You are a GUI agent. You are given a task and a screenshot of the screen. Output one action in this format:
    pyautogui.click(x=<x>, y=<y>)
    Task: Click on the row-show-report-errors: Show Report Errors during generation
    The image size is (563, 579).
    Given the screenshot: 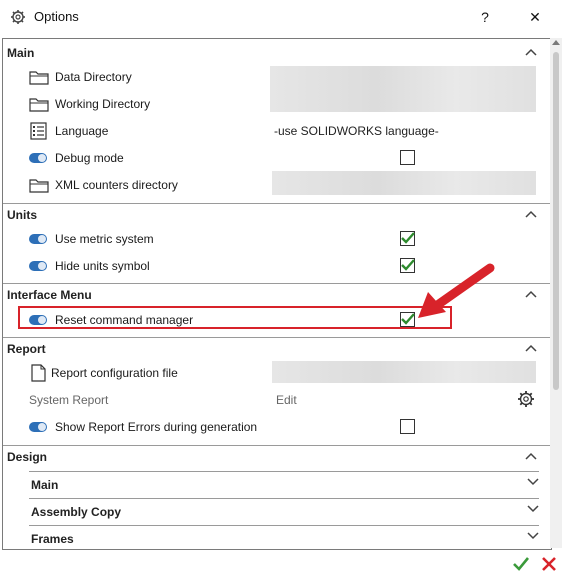 What is the action you would take?
    pyautogui.click(x=277, y=426)
    